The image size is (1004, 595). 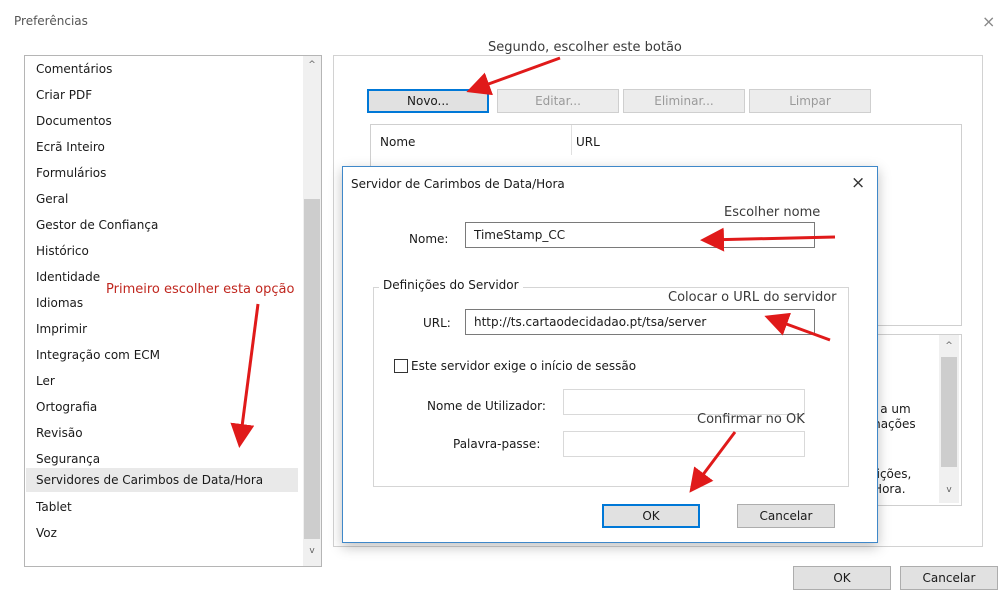 I want to click on arrow-to-name-input, so click(x=768, y=239).